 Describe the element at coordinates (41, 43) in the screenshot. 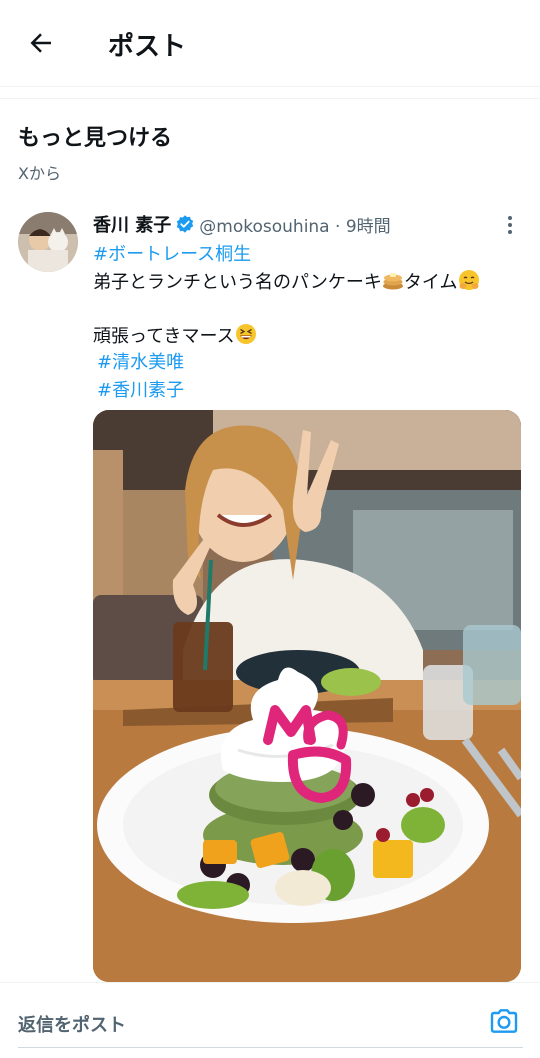

I see `back-arrow-icon` at that location.